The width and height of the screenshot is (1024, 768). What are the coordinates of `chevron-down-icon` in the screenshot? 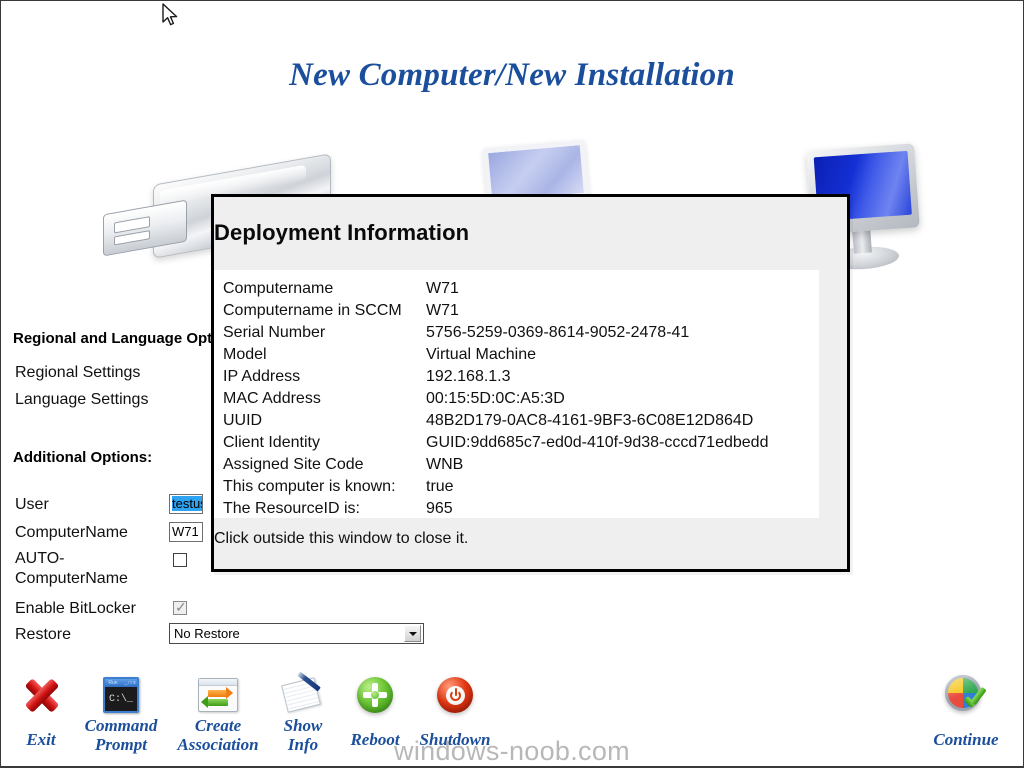 It's located at (412, 633).